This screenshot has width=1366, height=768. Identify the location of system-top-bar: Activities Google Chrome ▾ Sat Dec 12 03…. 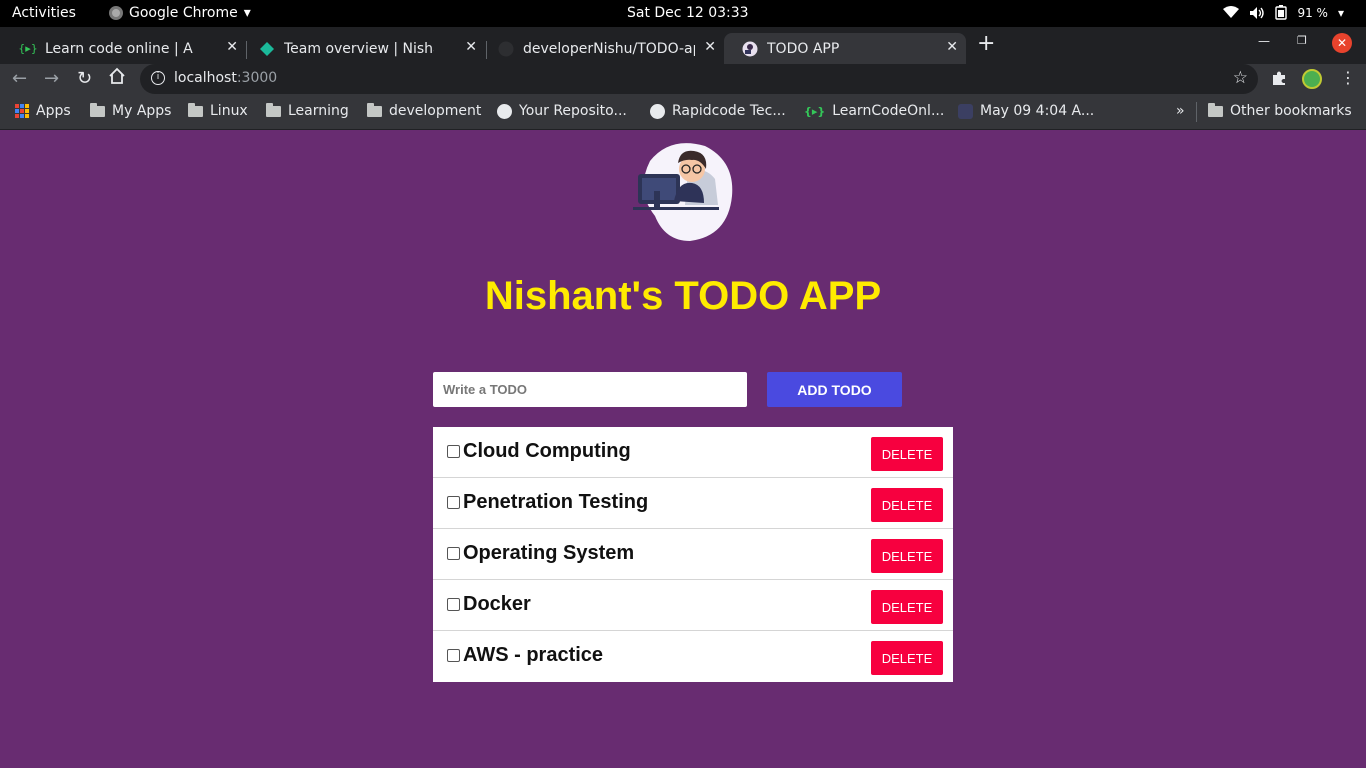
(683, 13).